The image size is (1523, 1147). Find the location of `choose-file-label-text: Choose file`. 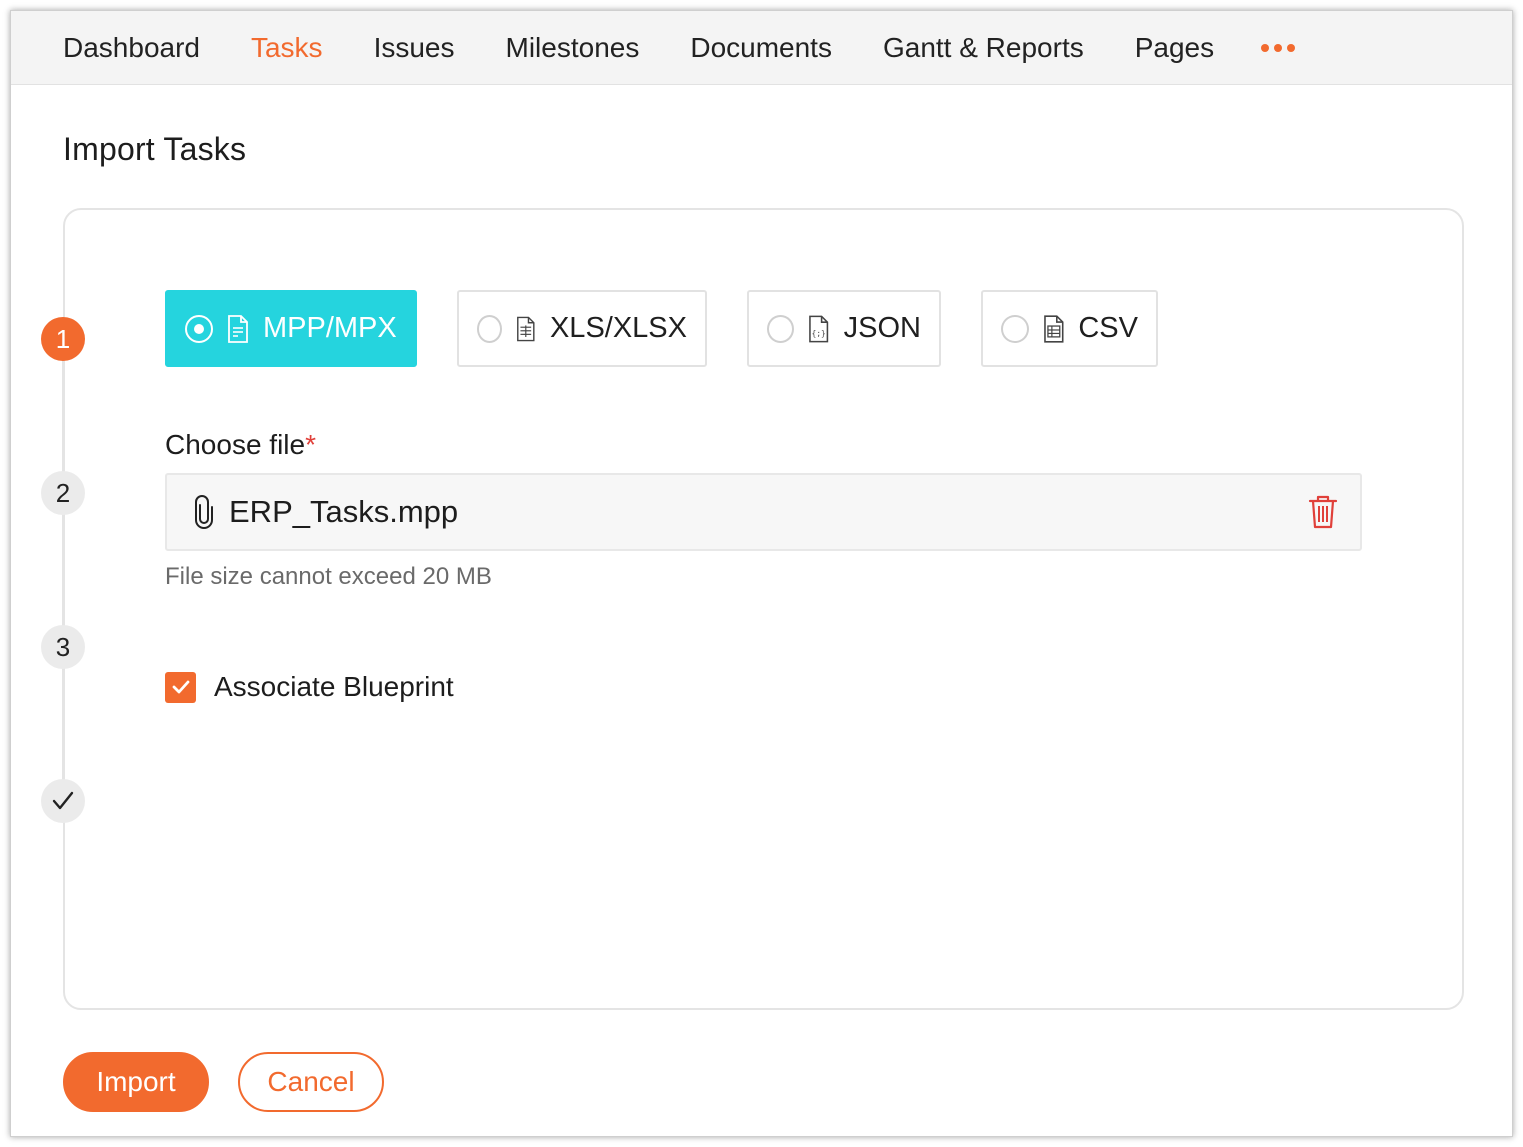

choose-file-label-text: Choose file is located at coordinates (235, 444).